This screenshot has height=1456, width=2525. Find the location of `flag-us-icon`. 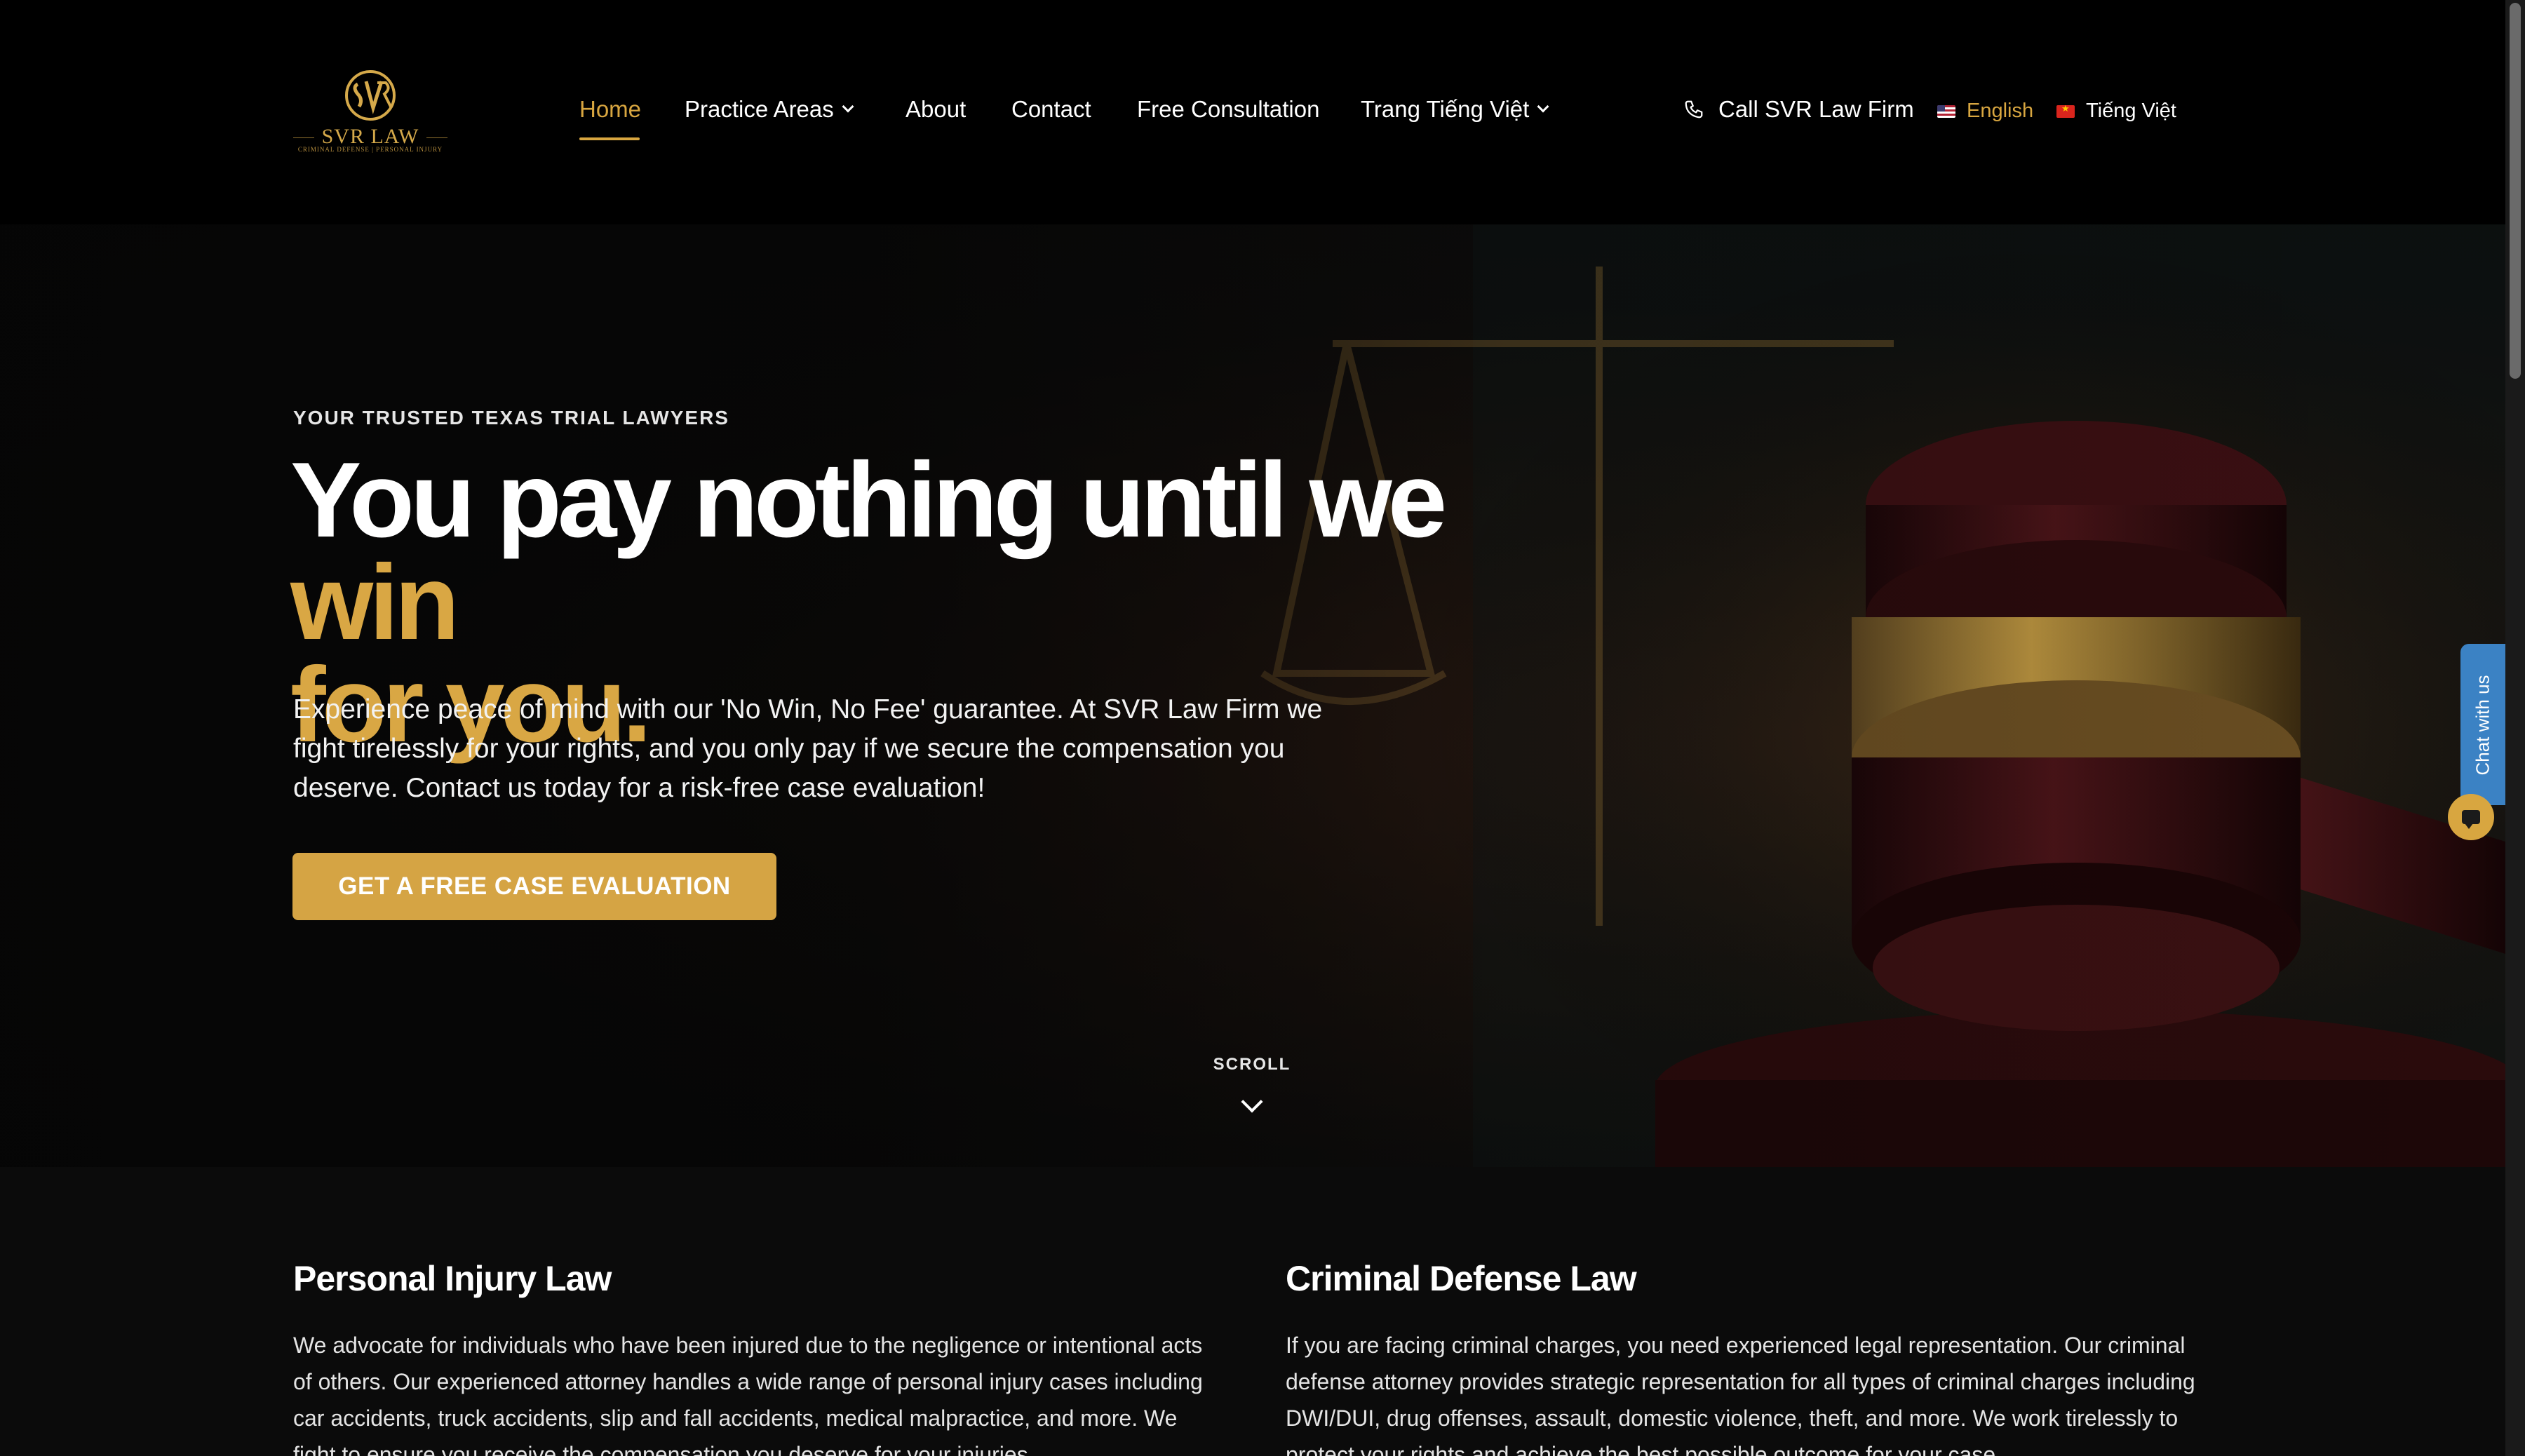

flag-us-icon is located at coordinates (1946, 111).